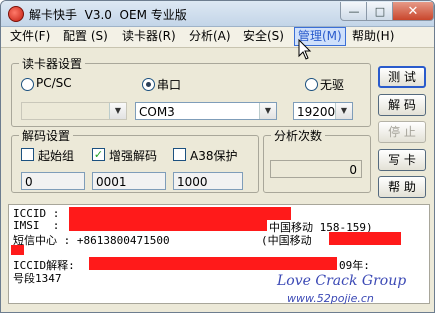 The width and height of the screenshot is (435, 313). Describe the element at coordinates (148, 84) in the screenshot. I see `radio-serial` at that location.